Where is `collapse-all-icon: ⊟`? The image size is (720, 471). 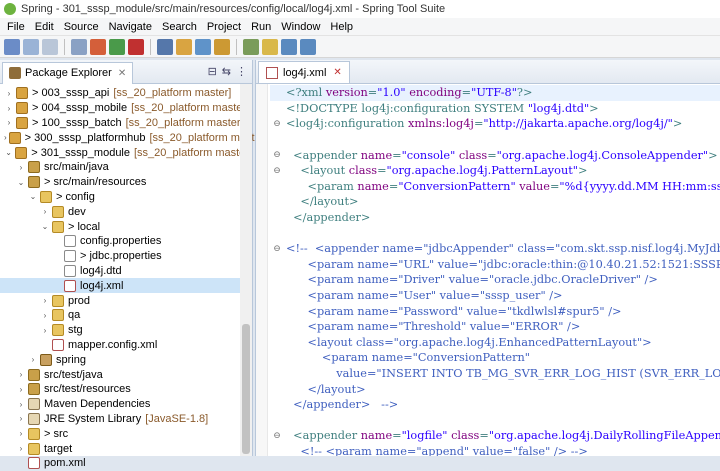
collapse-all-icon: ⊟ is located at coordinates (212, 71).